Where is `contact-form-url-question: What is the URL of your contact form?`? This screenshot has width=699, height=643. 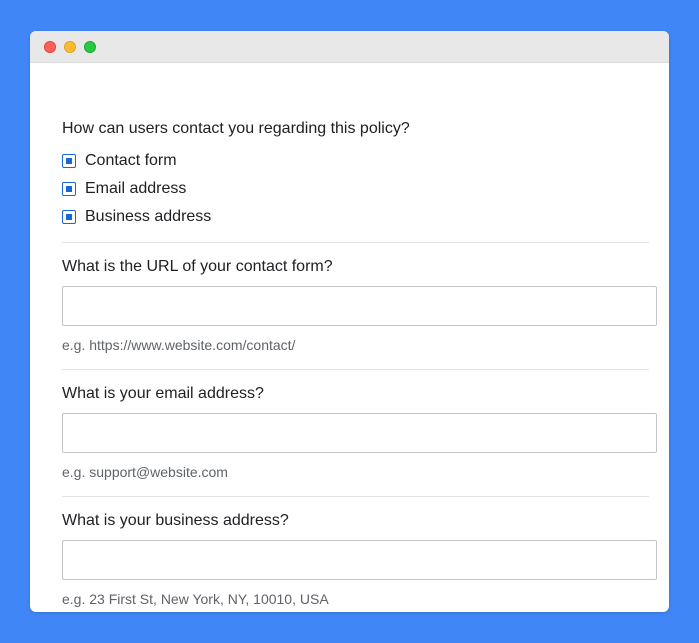 contact-form-url-question: What is the URL of your contact form? is located at coordinates (197, 266).